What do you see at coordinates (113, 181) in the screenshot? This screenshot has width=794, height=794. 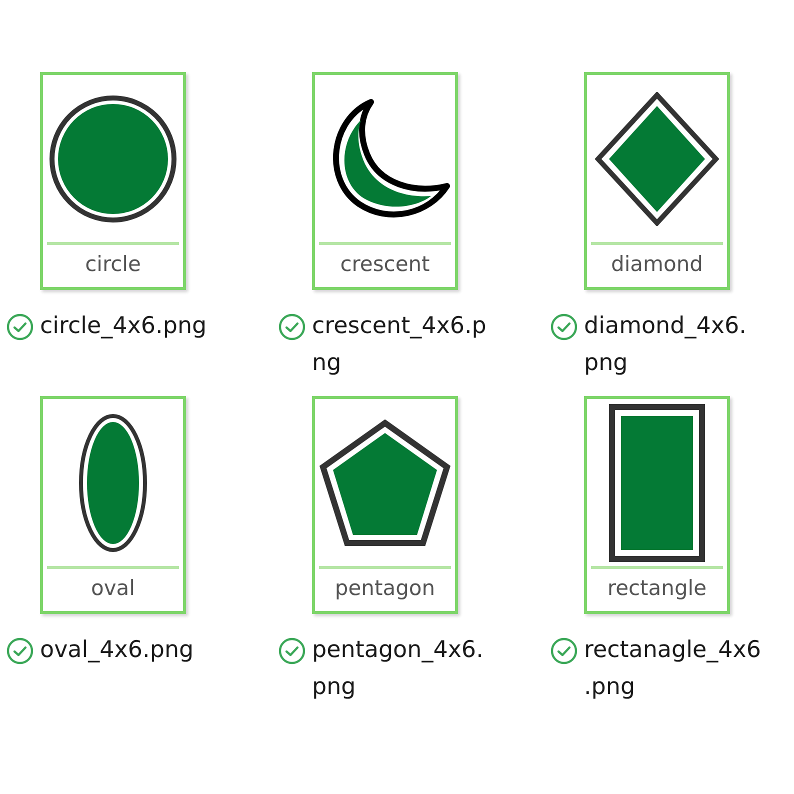 I see `thumbnail-card: circle` at bounding box center [113, 181].